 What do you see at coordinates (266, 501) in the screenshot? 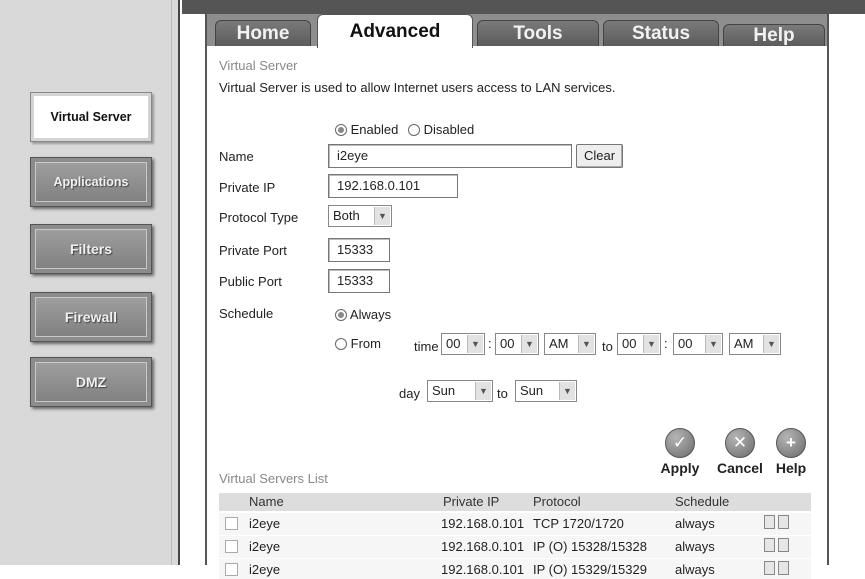
I see `col-name: Name` at bounding box center [266, 501].